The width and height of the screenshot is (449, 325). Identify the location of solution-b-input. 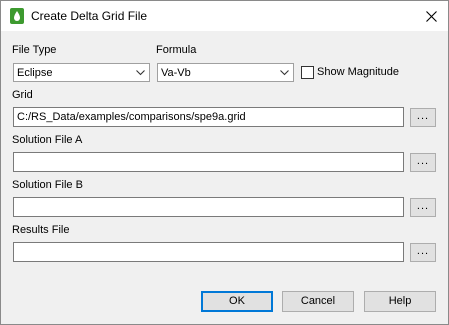
(208, 207).